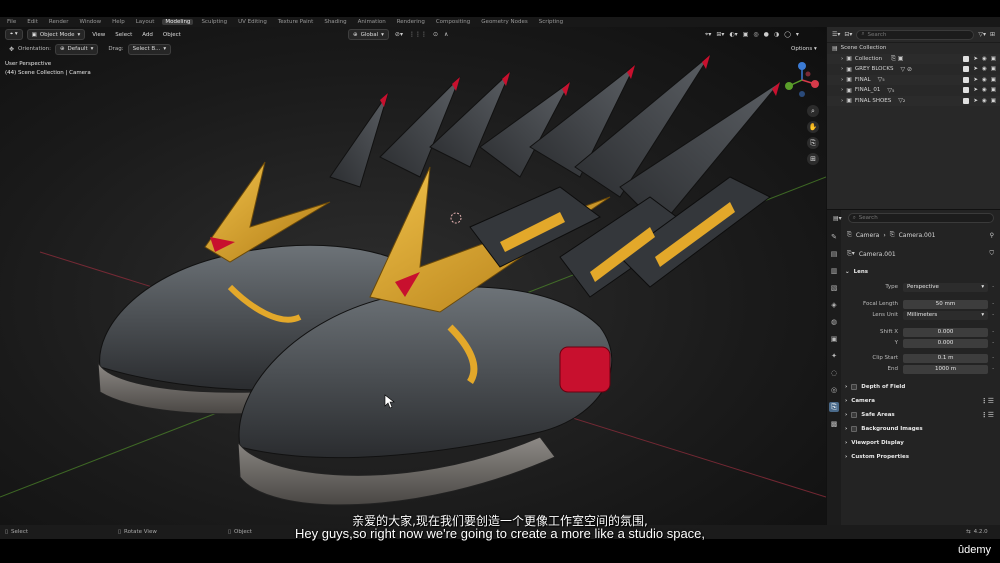 The height and width of the screenshot is (563, 1000). I want to click on camera-view-icon: ⎘, so click(813, 143).